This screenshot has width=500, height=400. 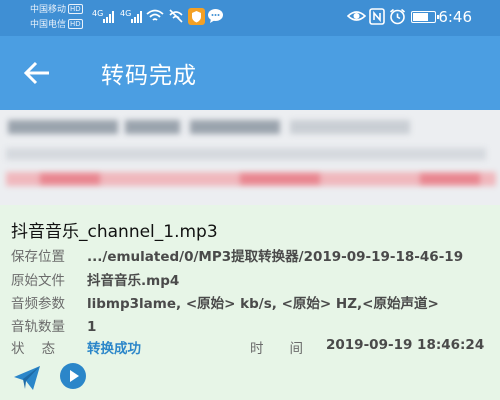 I want to click on carrier-1-name: 中国移动, so click(x=48, y=10).